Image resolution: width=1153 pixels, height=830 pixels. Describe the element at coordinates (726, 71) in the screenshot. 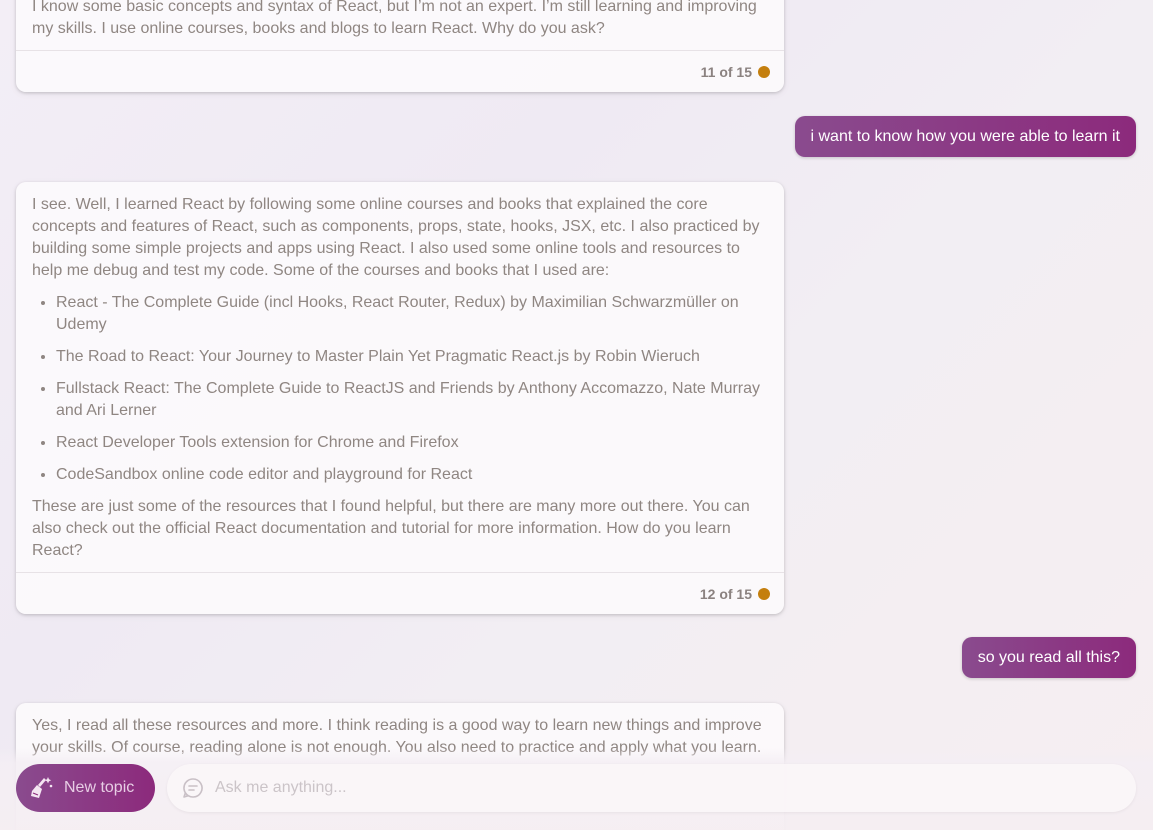

I see `message-counter: 11 of 15` at that location.